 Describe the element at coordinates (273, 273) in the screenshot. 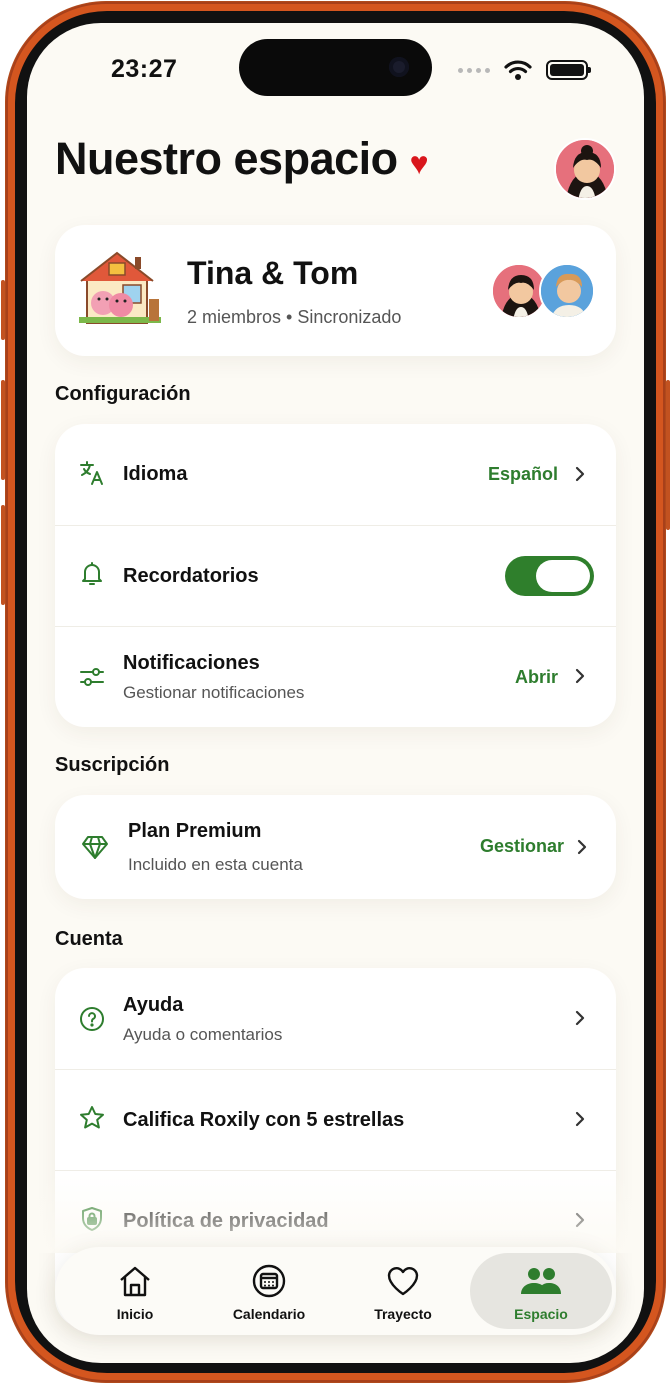

I see `couple-name: Tina & Tom` at that location.